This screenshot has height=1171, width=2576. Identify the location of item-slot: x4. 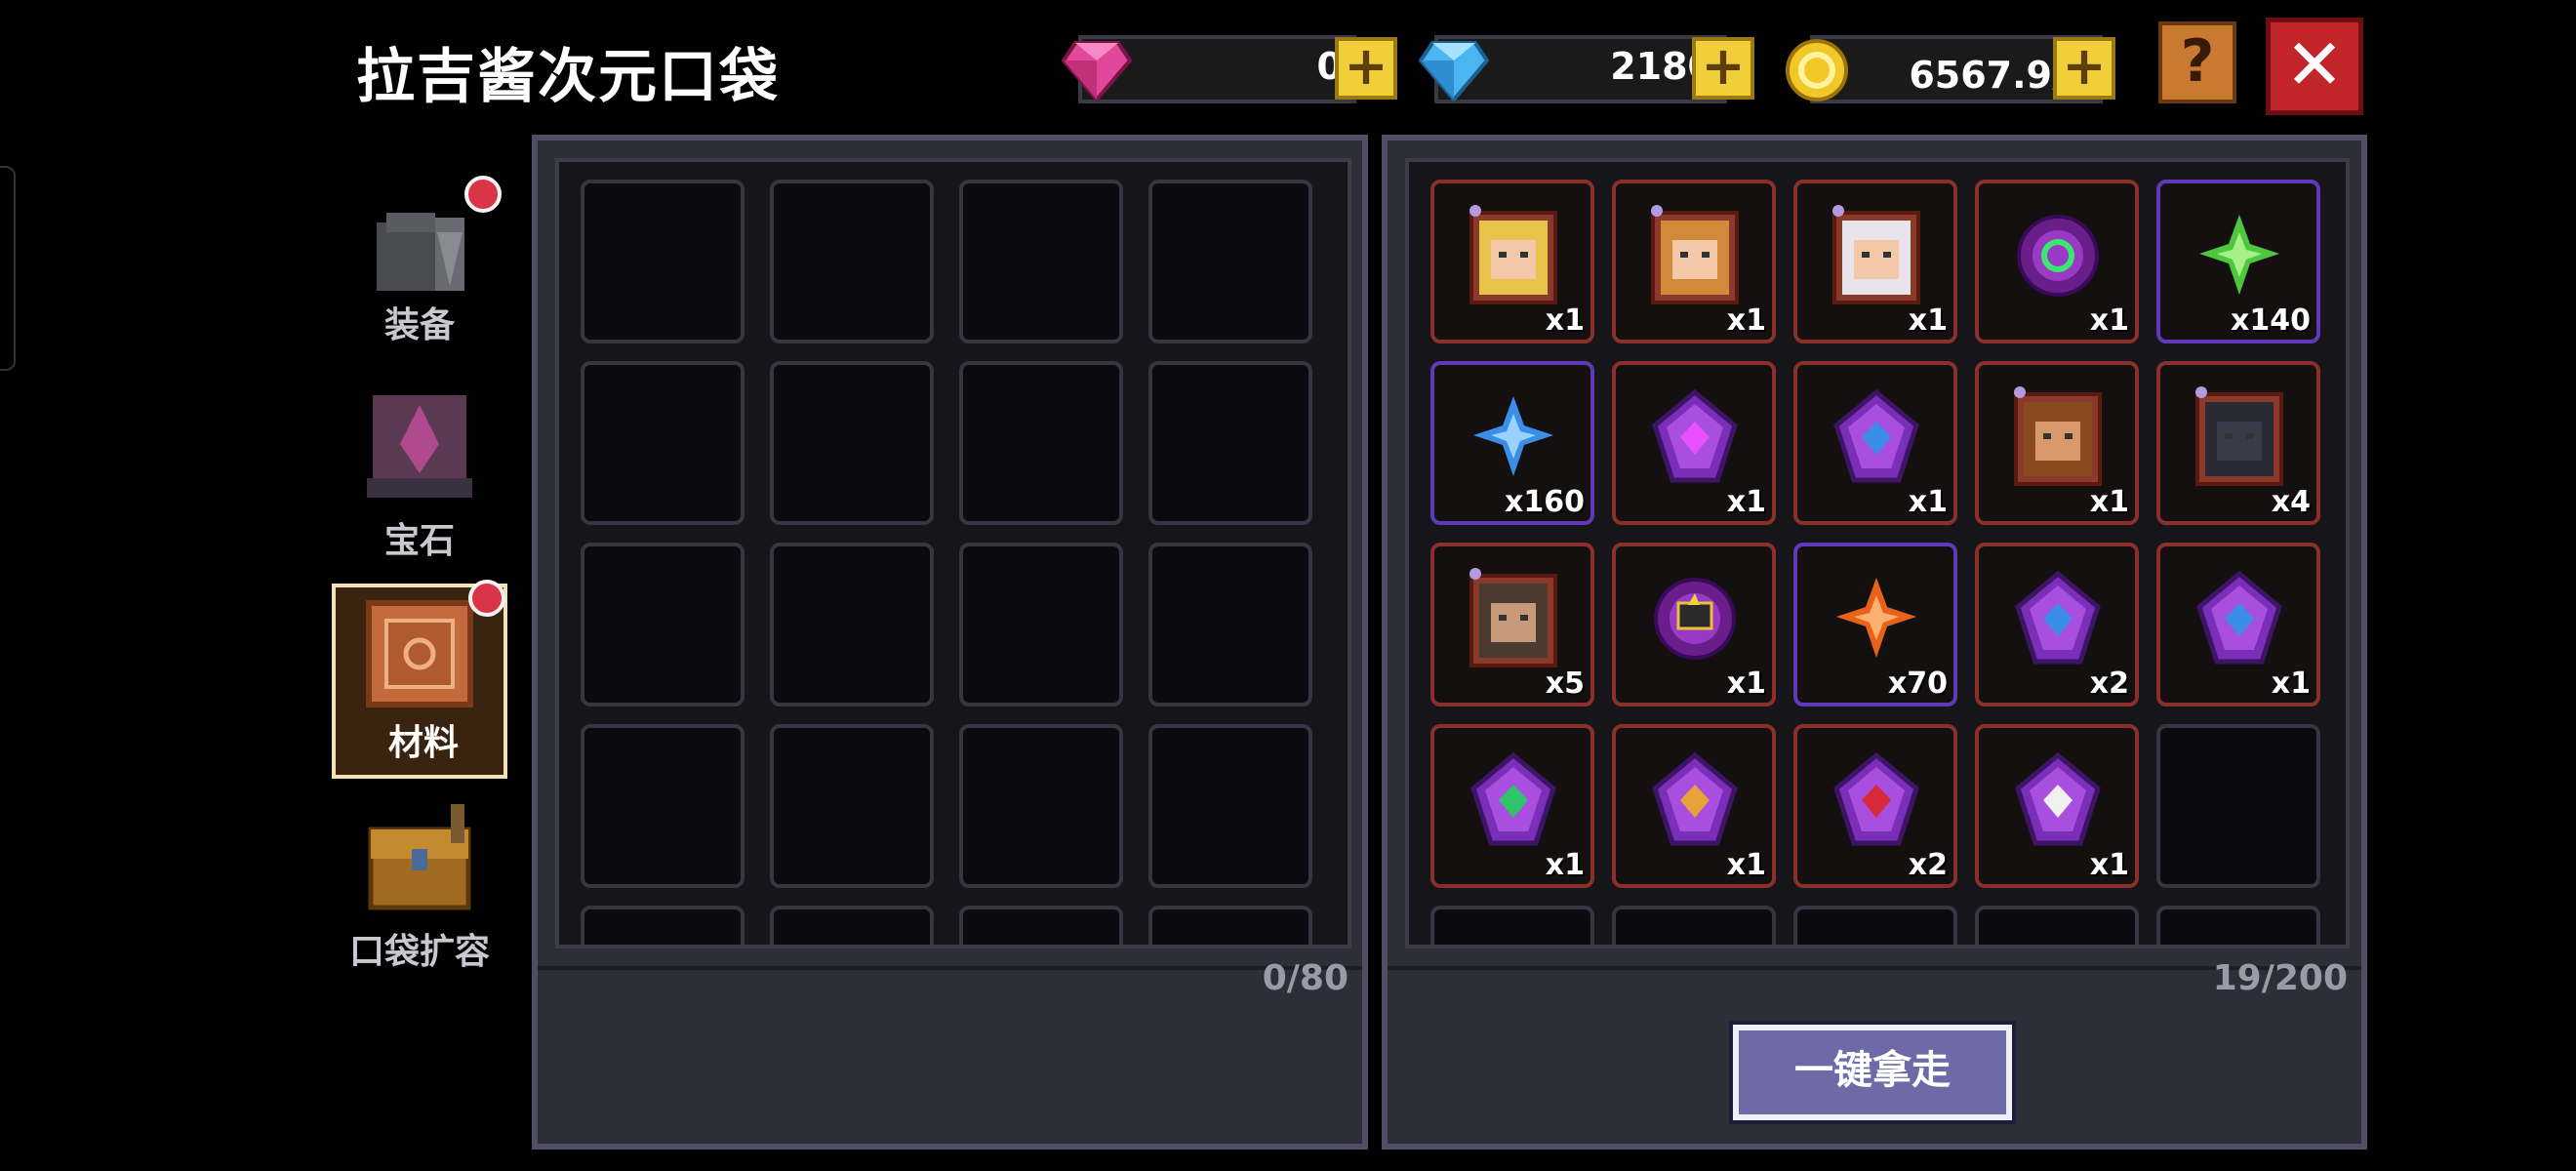
(2238, 443).